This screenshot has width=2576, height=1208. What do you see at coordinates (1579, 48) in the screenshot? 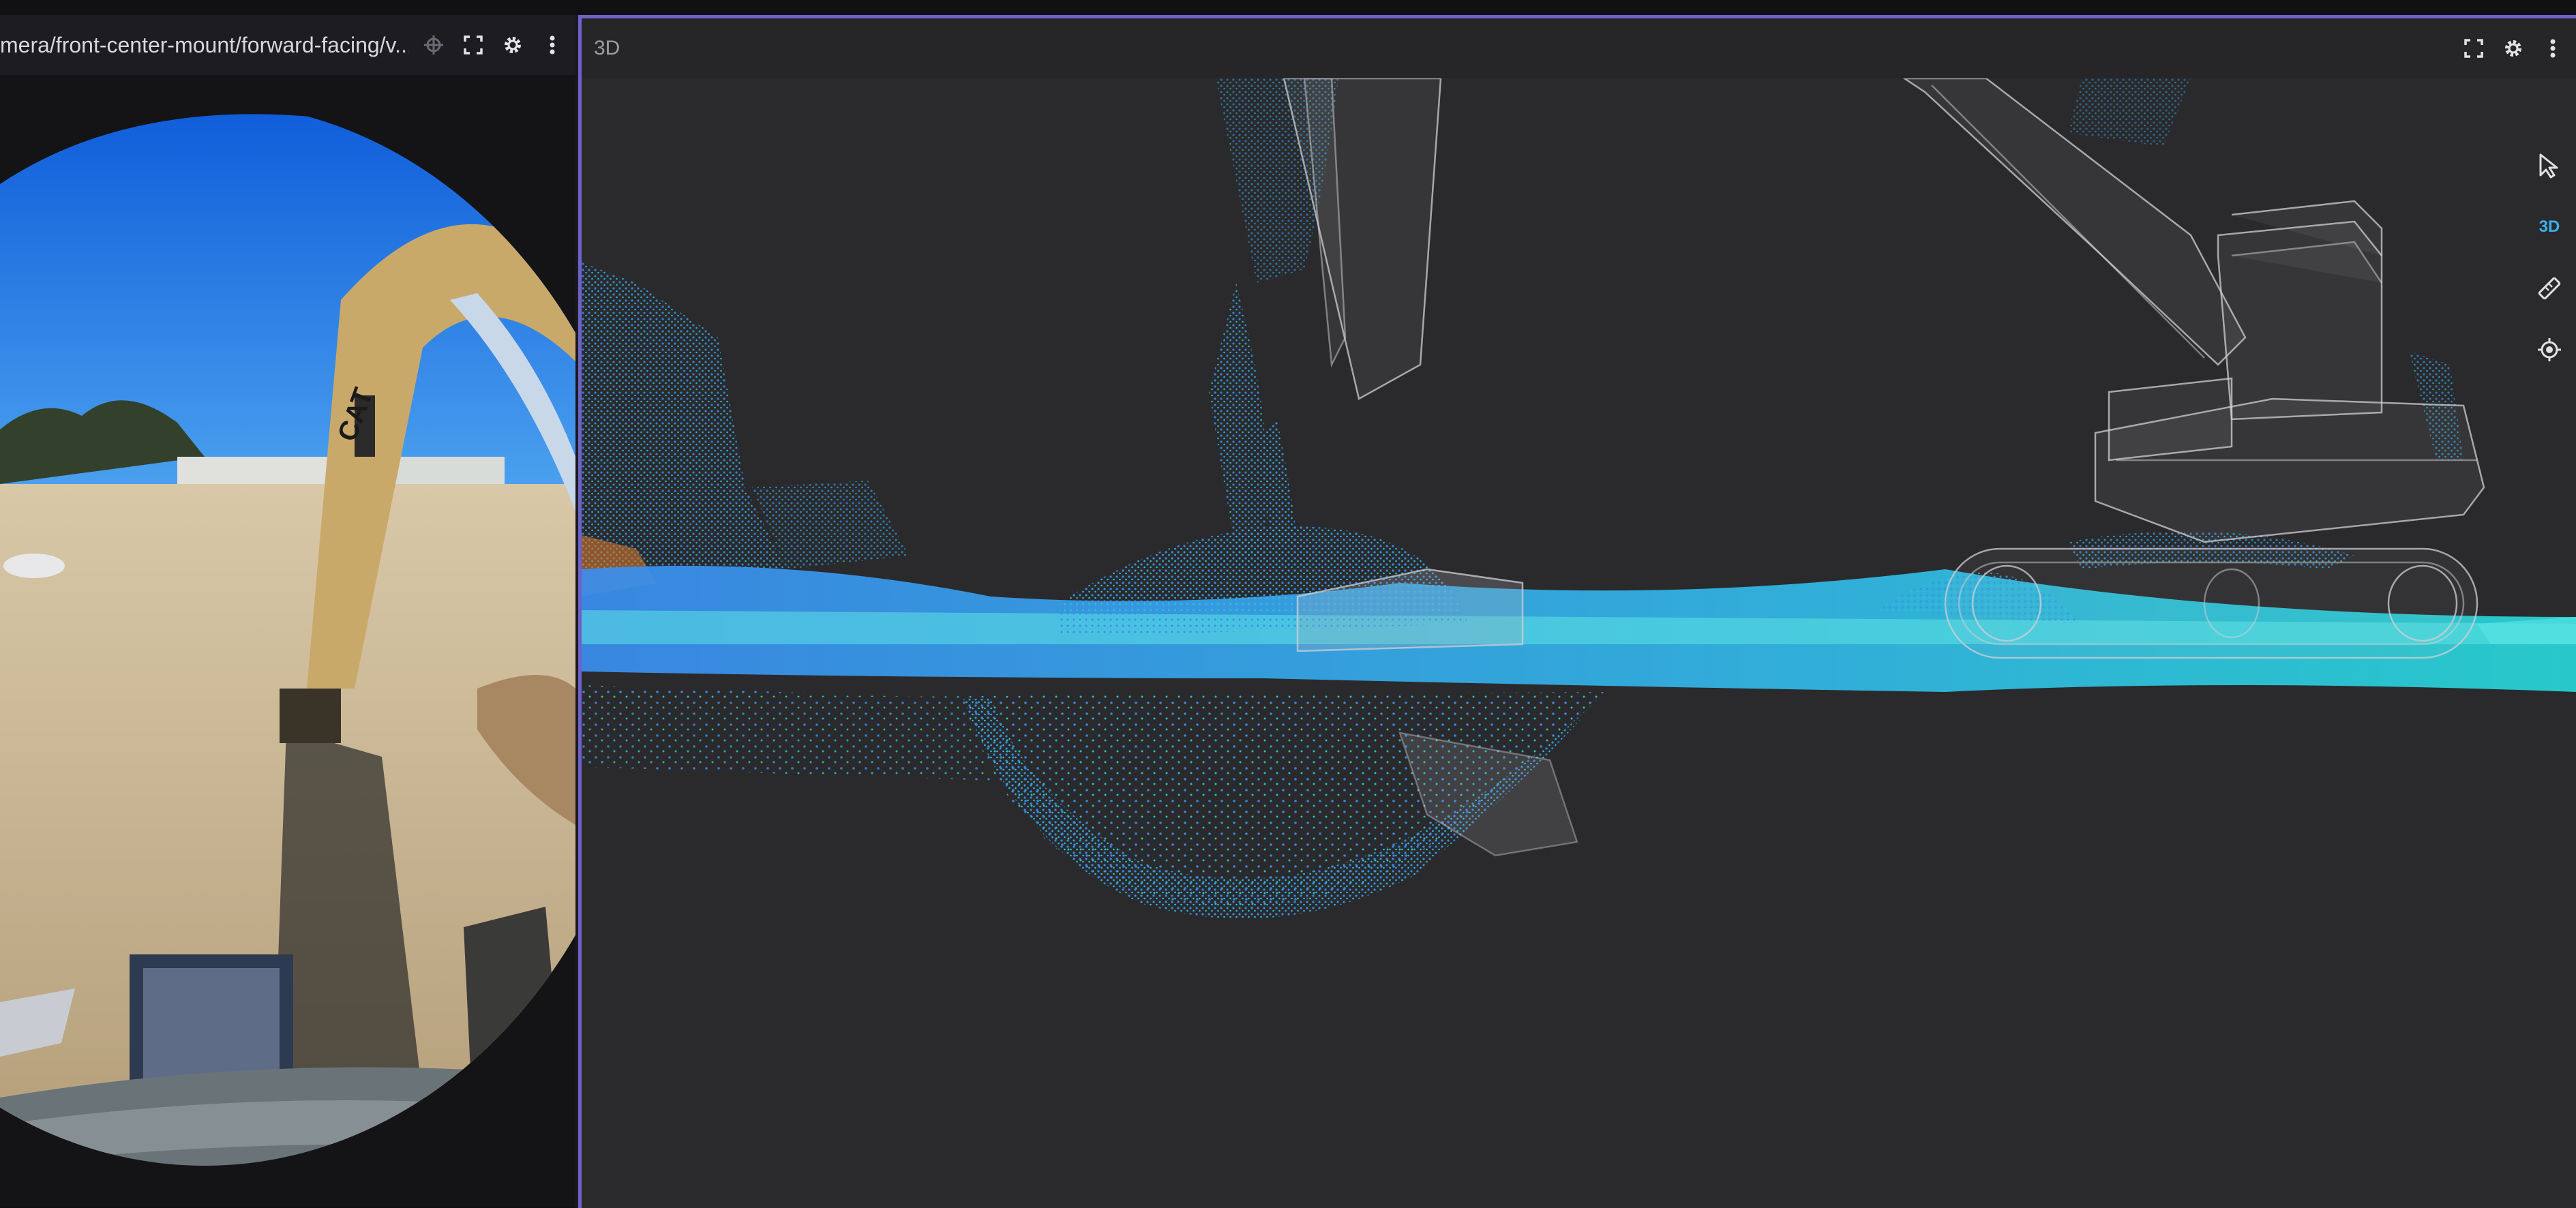
I see `three-d-panel-header: 3D` at bounding box center [1579, 48].